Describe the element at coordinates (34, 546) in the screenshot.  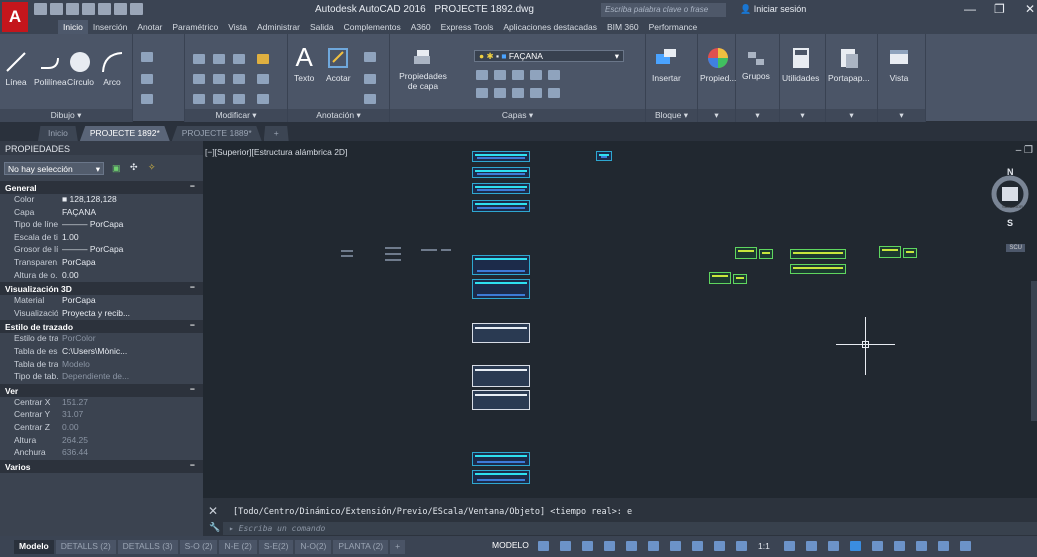
I see `layout-tab: Modelo` at that location.